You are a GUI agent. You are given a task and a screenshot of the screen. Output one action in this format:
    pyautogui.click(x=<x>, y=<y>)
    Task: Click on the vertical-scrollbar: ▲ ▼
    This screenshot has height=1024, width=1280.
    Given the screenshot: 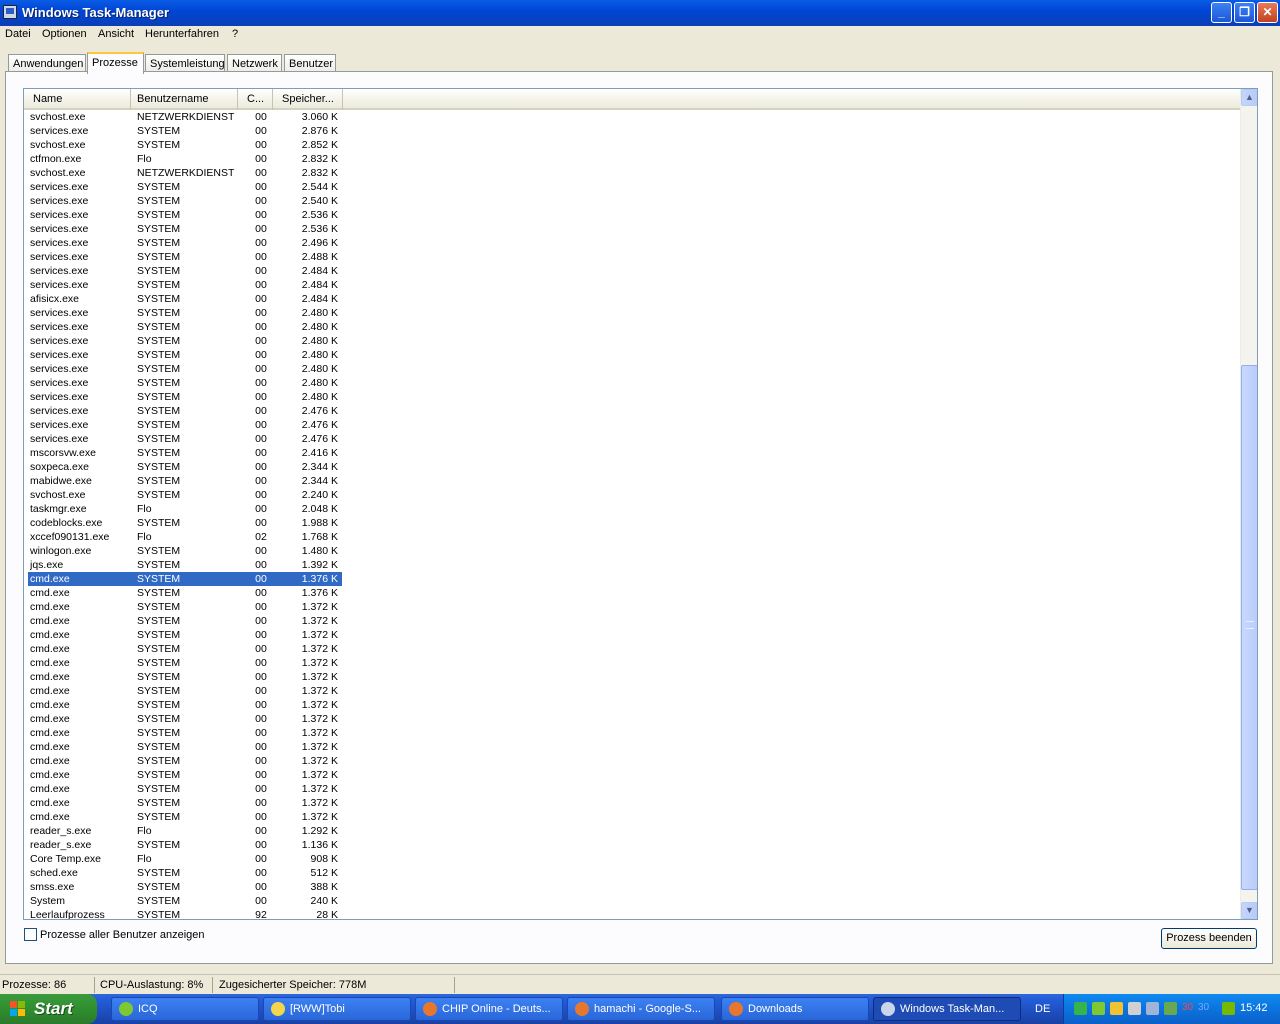 What is the action you would take?
    pyautogui.click(x=1248, y=504)
    